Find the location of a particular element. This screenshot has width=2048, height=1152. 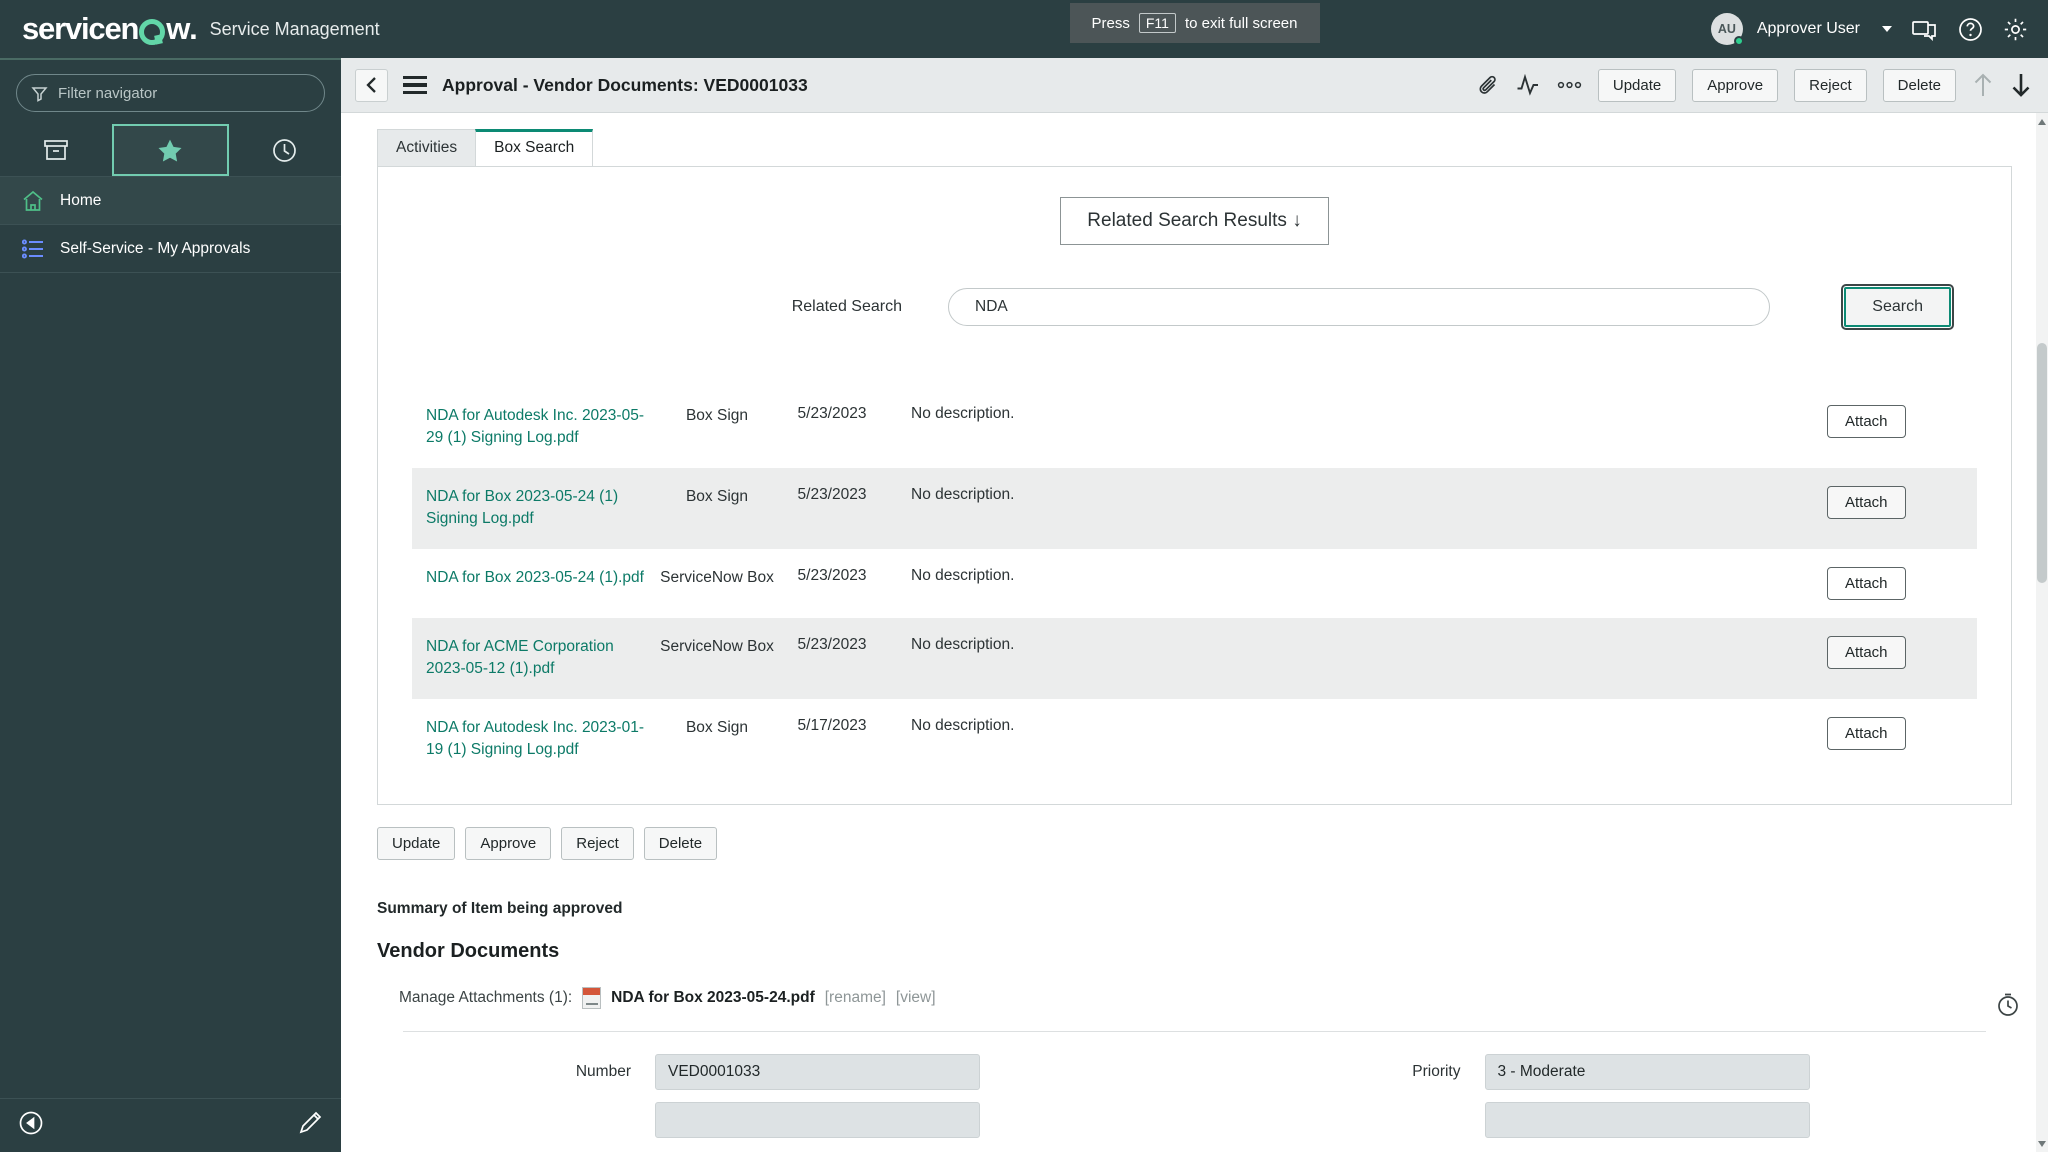

attachment-file-name: NDA for Box 2023-05-24.pdf is located at coordinates (713, 998).